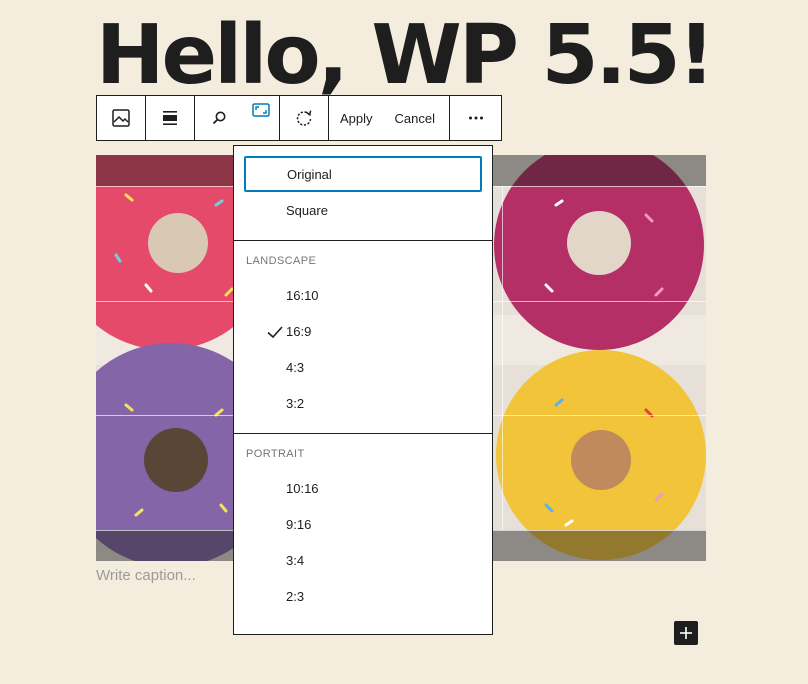  What do you see at coordinates (299, 331) in the screenshot?
I see `menu-item-label: 16:9` at bounding box center [299, 331].